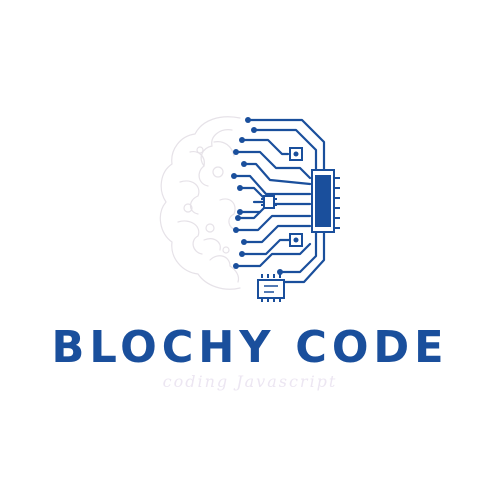 The image size is (500, 500). I want to click on brain-circuit-icon, so click(249, 209).